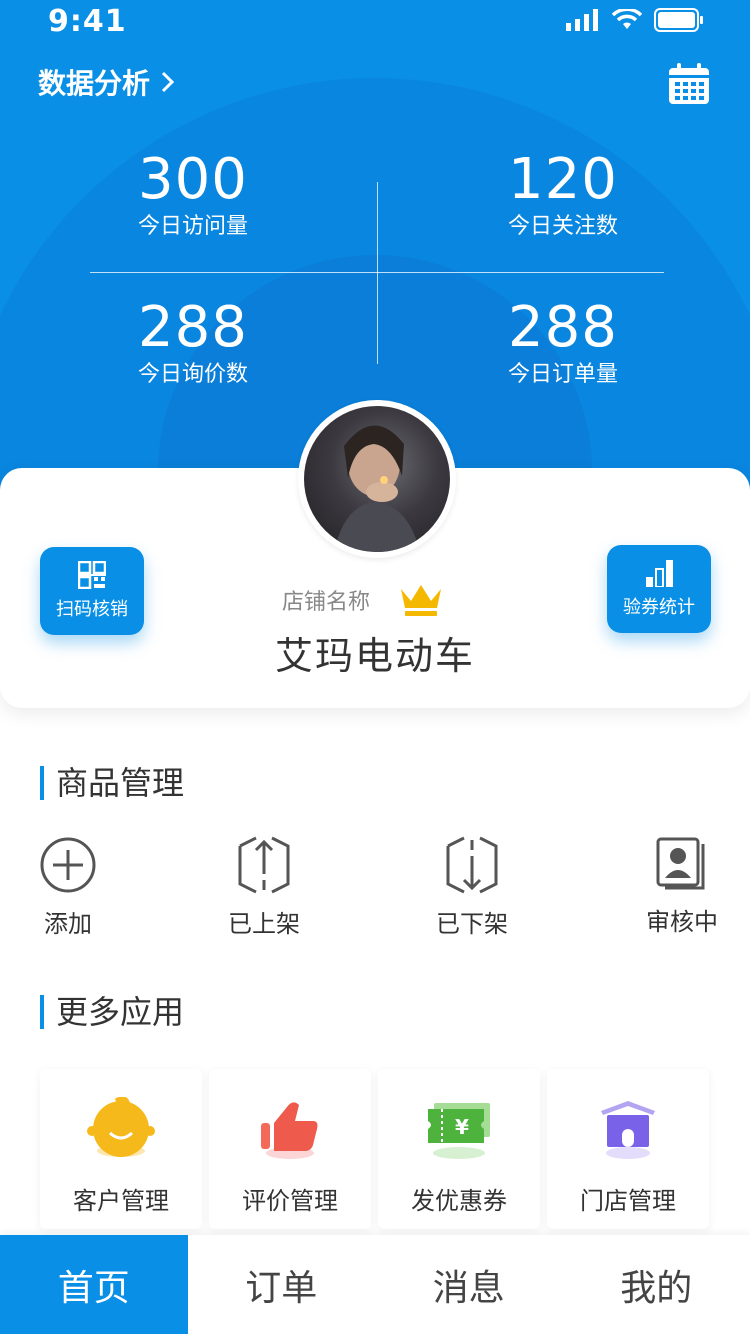  Describe the element at coordinates (168, 82) in the screenshot. I see `chevron-right-icon` at that location.